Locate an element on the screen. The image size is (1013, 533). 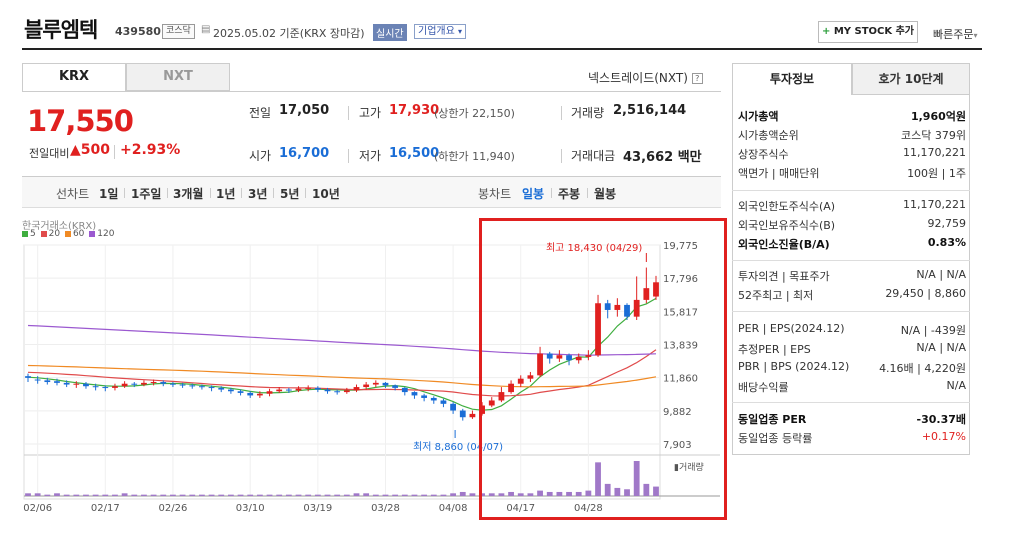
info-label: 상장주식수 is located at coordinates (763, 154).